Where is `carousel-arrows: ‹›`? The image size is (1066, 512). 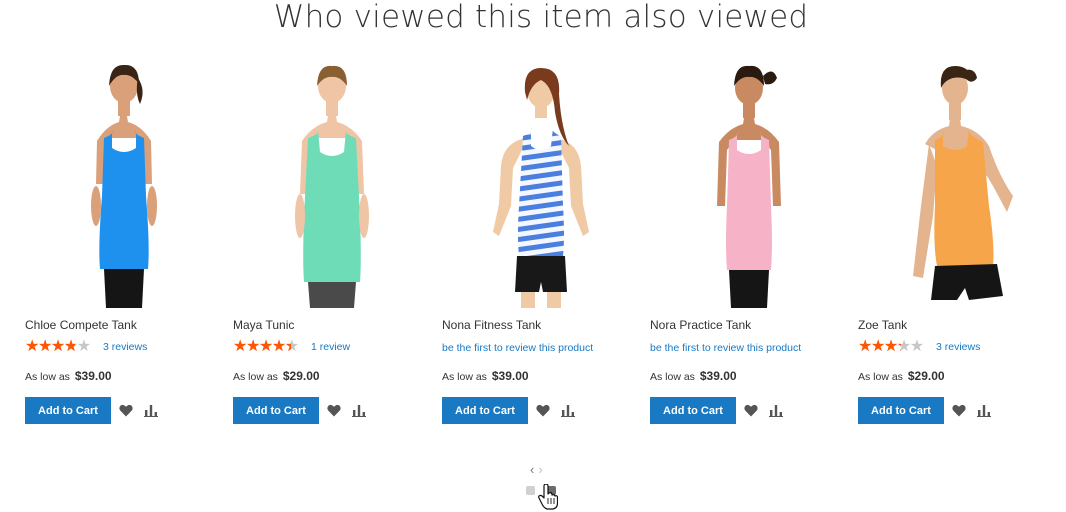 carousel-arrows: ‹› is located at coordinates (538, 469).